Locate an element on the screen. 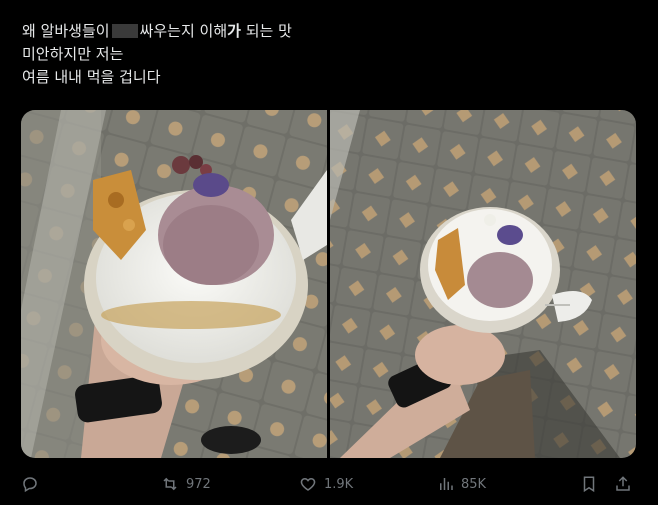 The width and height of the screenshot is (658, 505). heart-icon is located at coordinates (308, 484).